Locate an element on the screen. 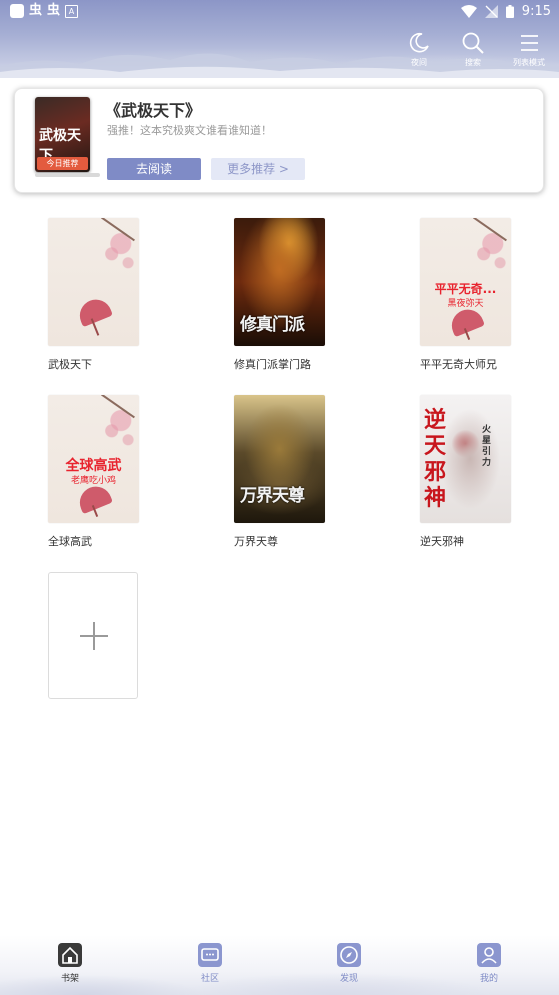 The height and width of the screenshot is (995, 559). nav-bookshelf: 书架 is located at coordinates (70, 963).